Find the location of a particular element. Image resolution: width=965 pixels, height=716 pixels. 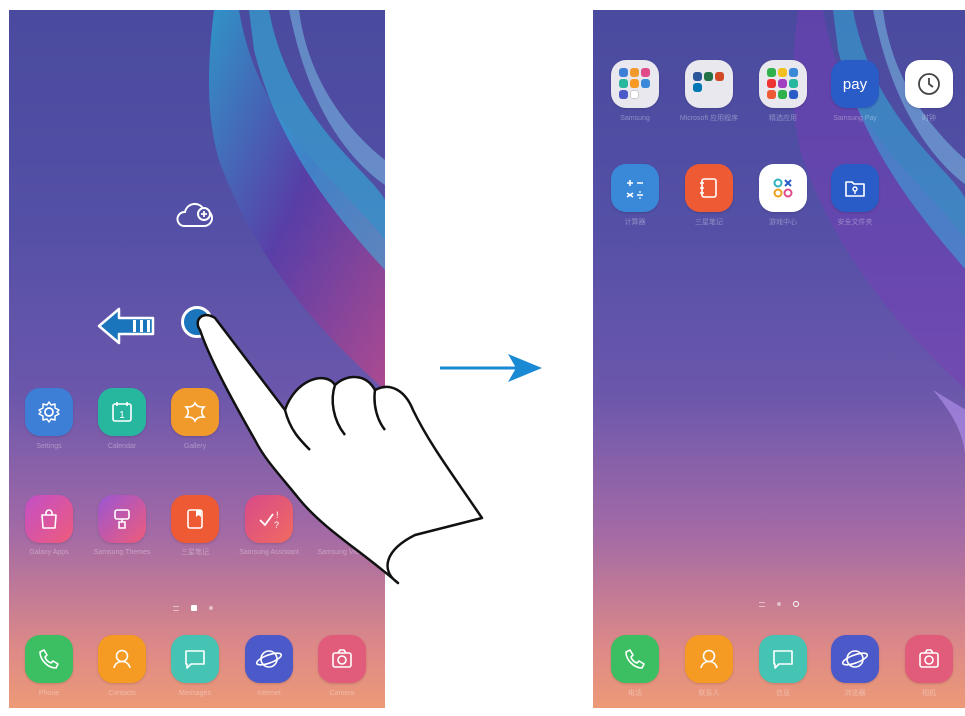

galaxy-apps-label: Galaxy Apps is located at coordinates (49, 552).